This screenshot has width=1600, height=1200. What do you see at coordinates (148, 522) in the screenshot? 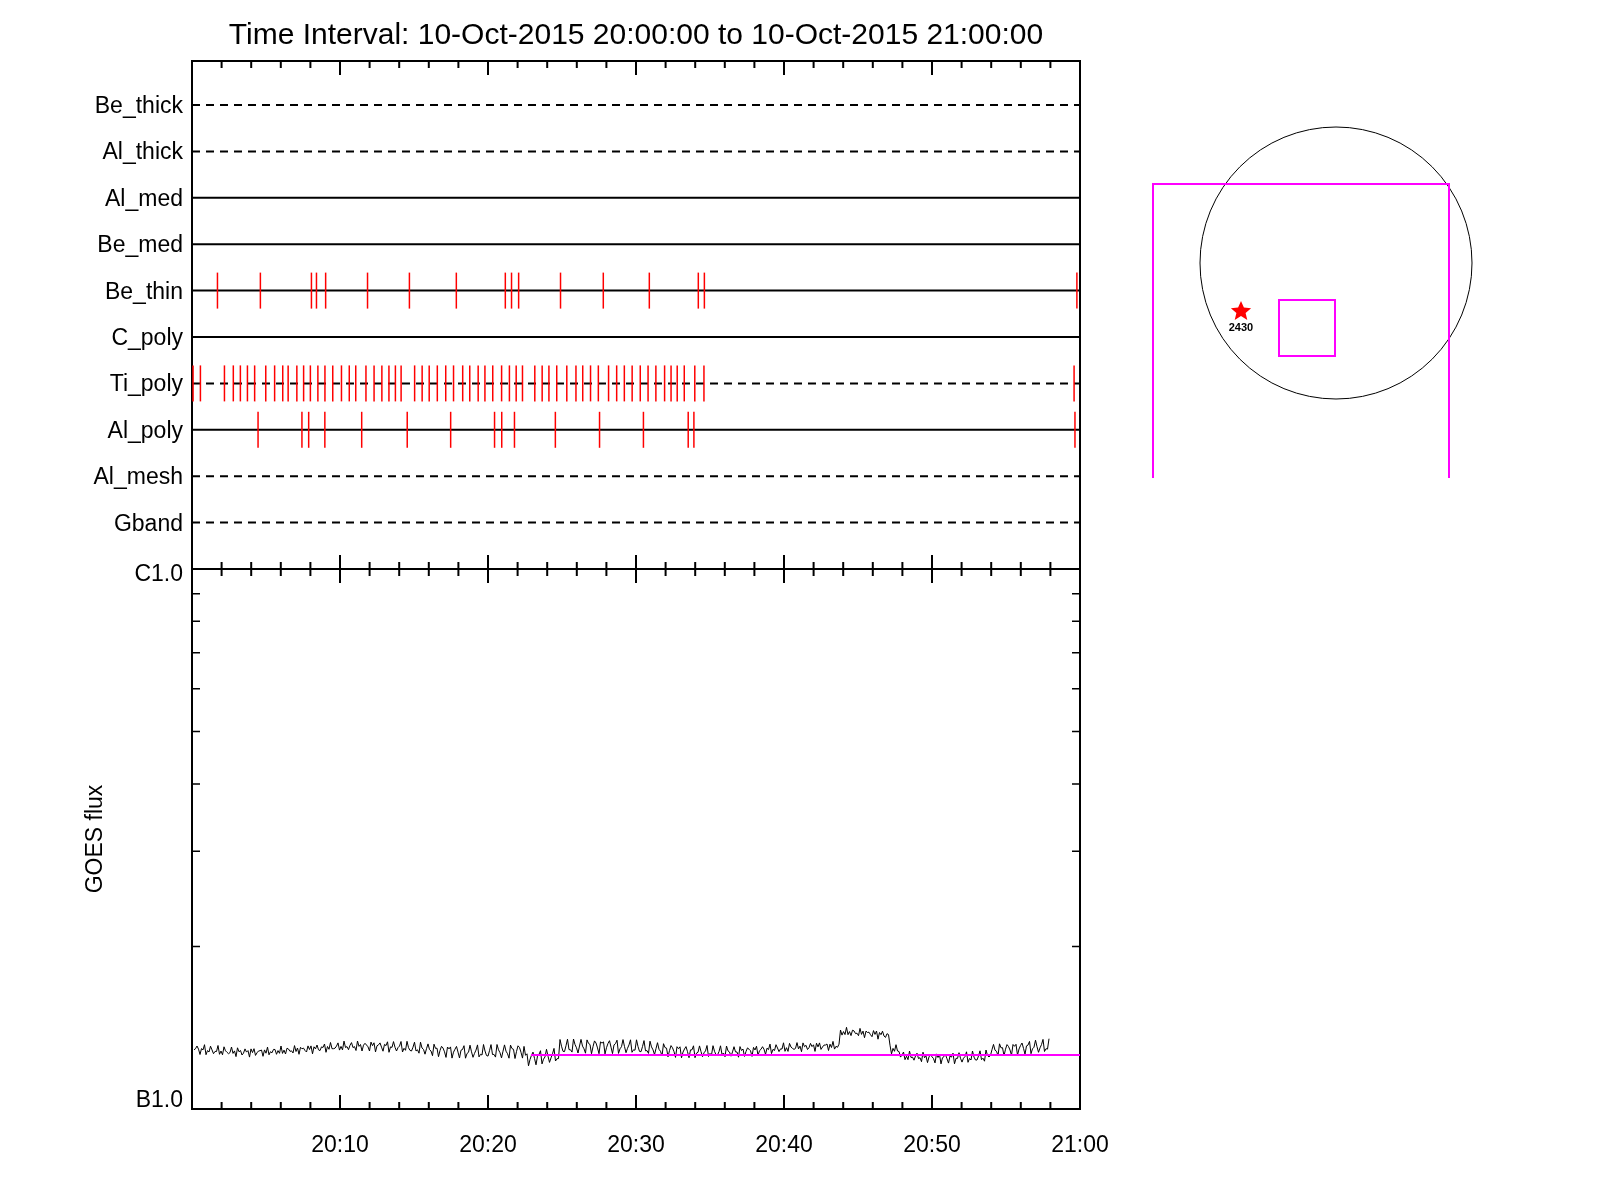
I see `filter-label: Gband` at bounding box center [148, 522].